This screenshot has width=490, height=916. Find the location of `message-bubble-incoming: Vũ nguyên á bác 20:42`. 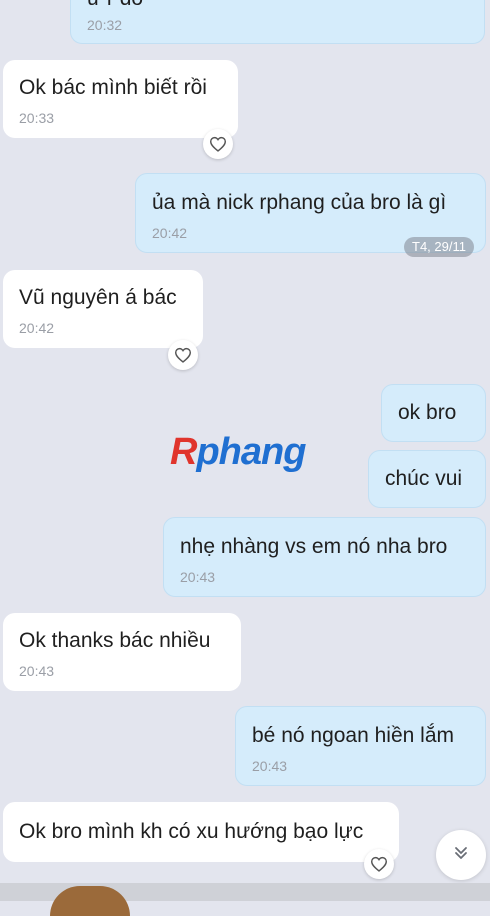

message-bubble-incoming: Vũ nguyên á bác 20:42 is located at coordinates (103, 309).